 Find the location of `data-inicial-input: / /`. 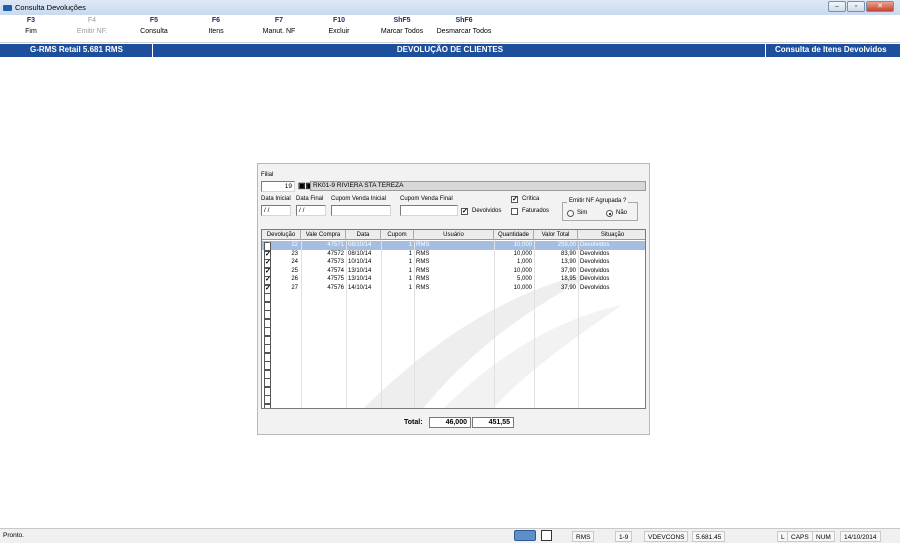

data-inicial-input: / / is located at coordinates (276, 210).